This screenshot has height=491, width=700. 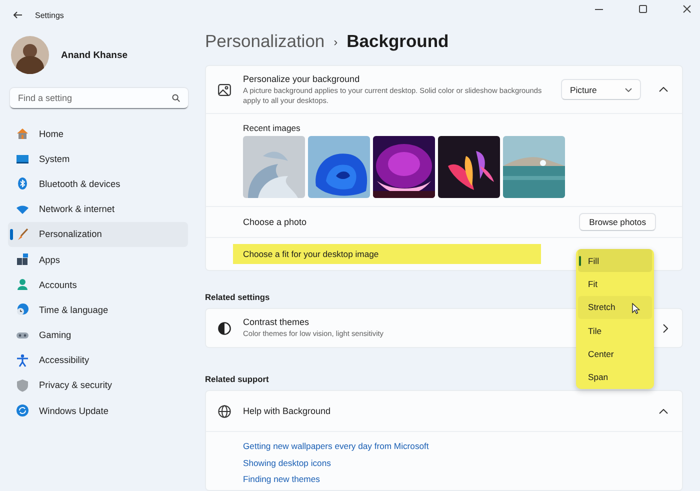 What do you see at coordinates (615, 330) in the screenshot?
I see `menu-option: Tile` at bounding box center [615, 330].